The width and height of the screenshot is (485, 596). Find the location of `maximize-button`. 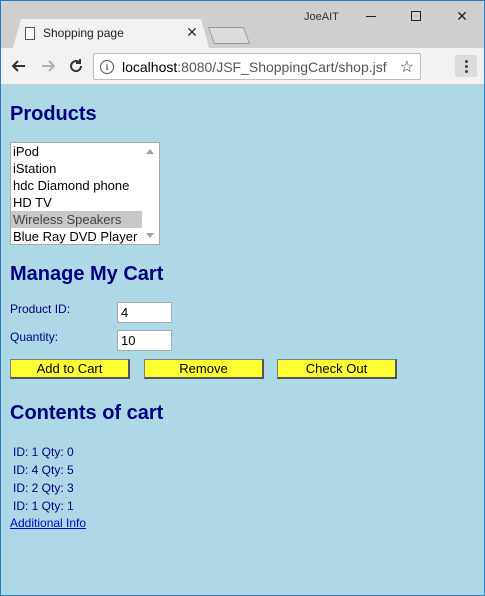

maximize-button is located at coordinates (416, 16).